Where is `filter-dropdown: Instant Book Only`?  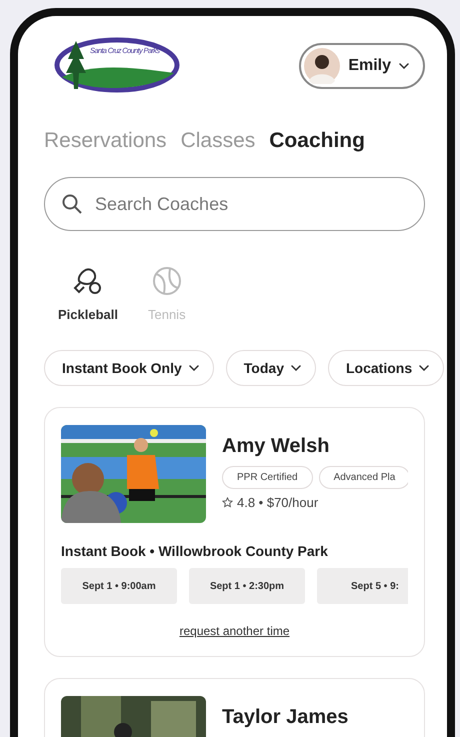 filter-dropdown: Instant Book Only is located at coordinates (129, 368).